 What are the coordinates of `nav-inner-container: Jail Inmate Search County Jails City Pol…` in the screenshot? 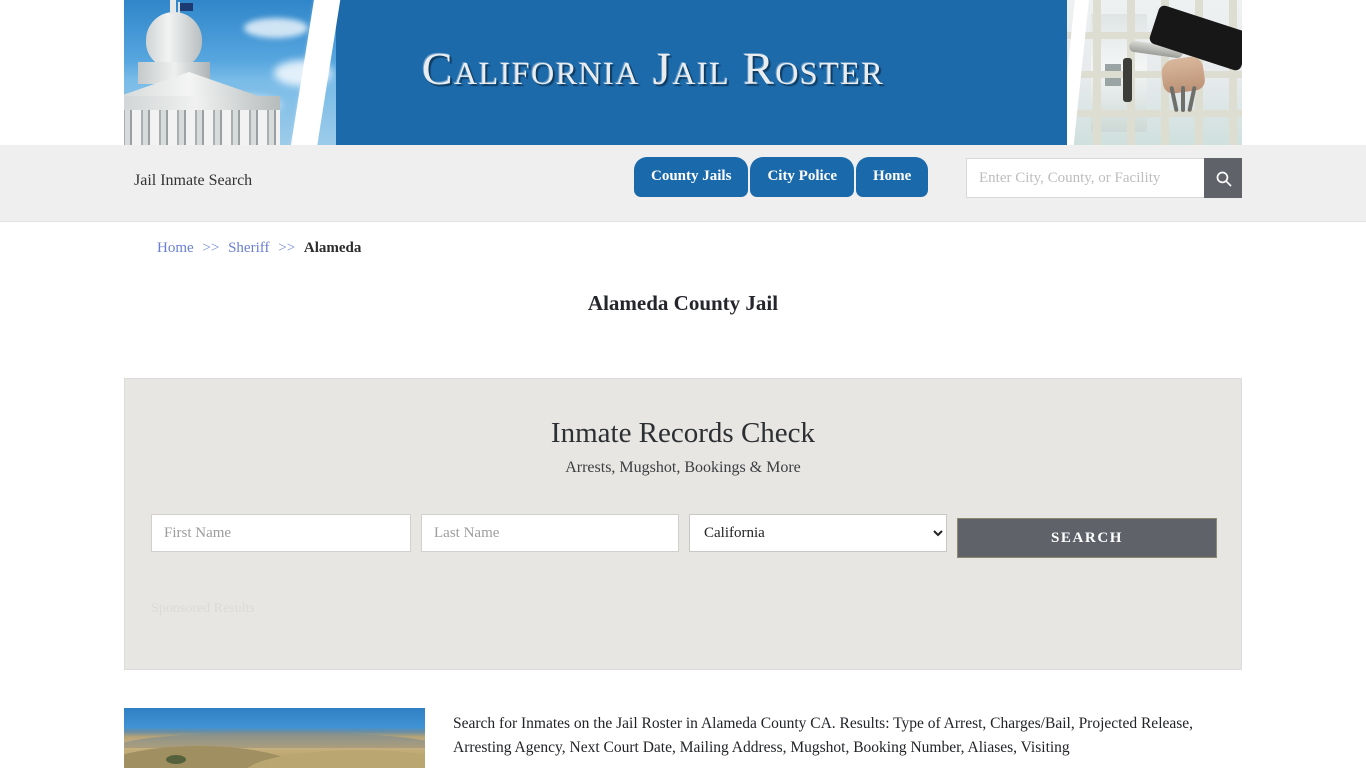 It's located at (683, 183).